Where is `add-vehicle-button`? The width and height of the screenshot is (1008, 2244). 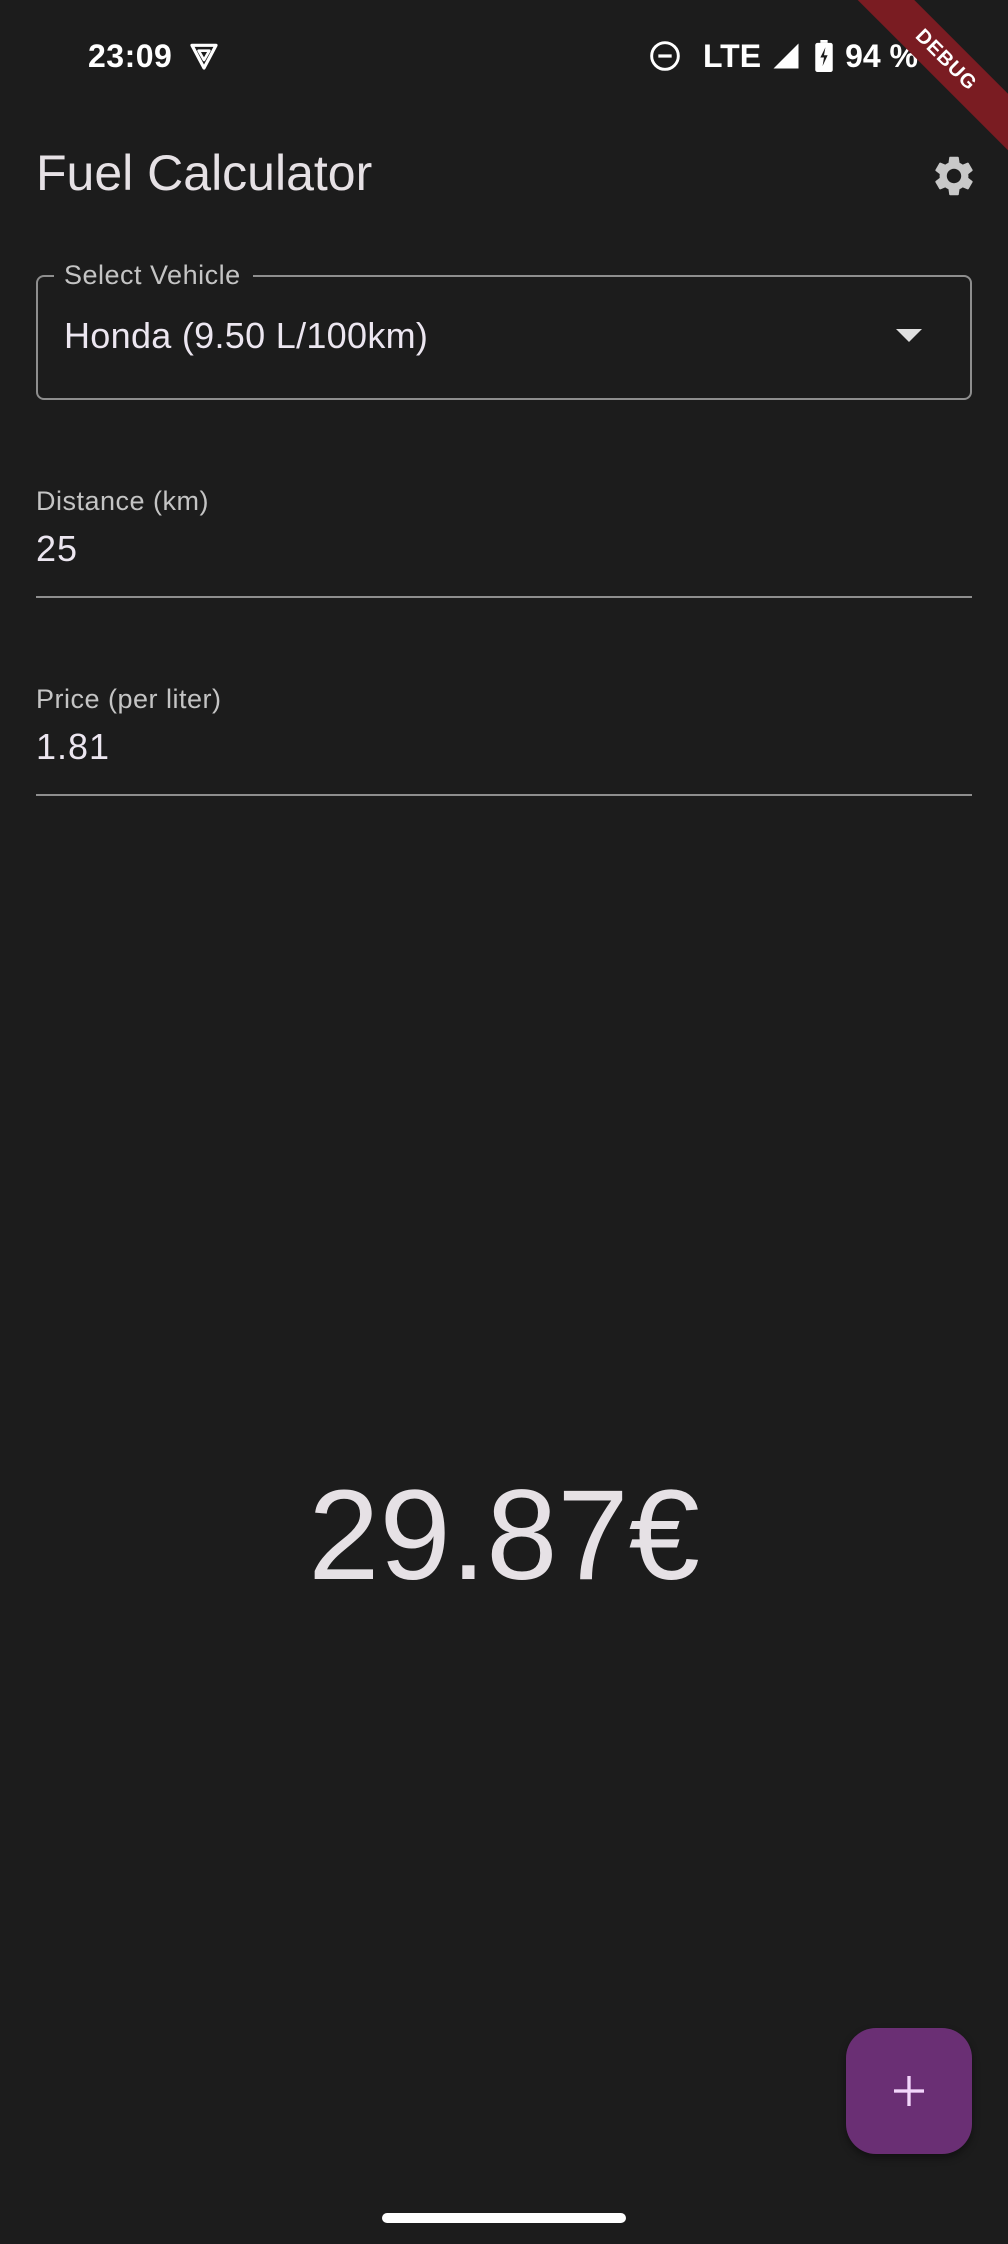
add-vehicle-button is located at coordinates (909, 2091).